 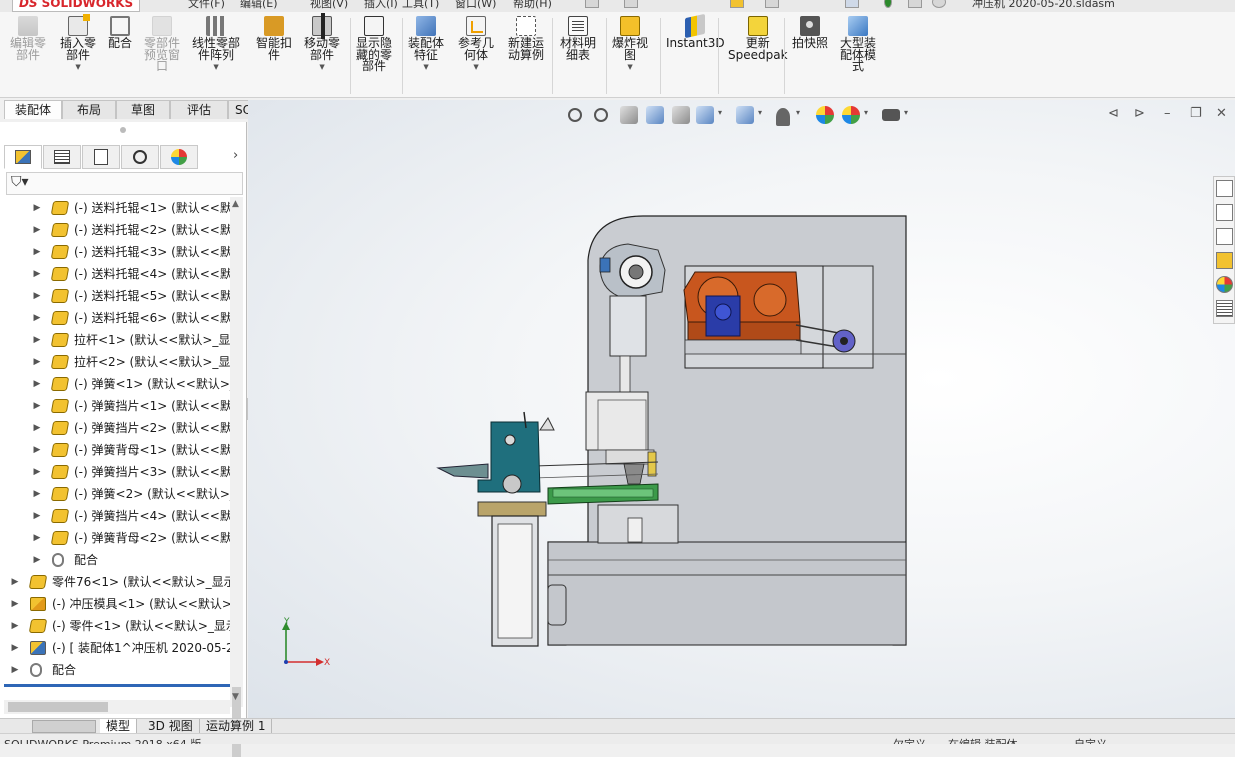 What do you see at coordinates (631, 4) in the screenshot?
I see `new-document-icon` at bounding box center [631, 4].